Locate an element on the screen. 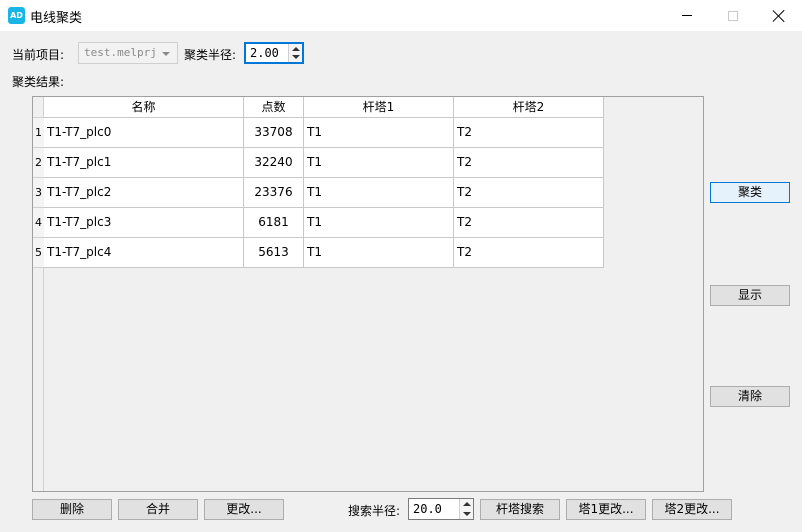  cell-name: T1-T7_plc3 is located at coordinates (144, 223).